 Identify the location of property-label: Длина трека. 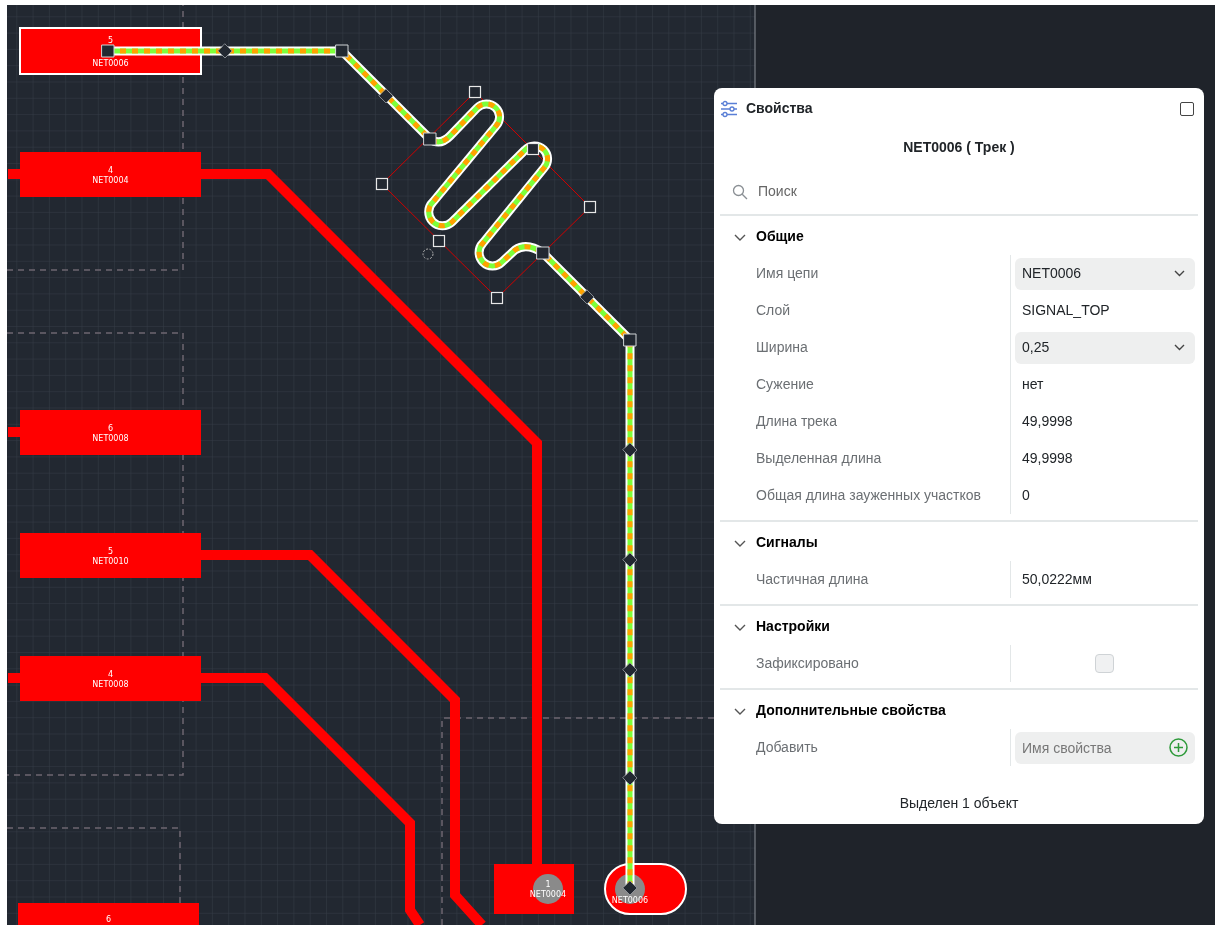
(865, 421).